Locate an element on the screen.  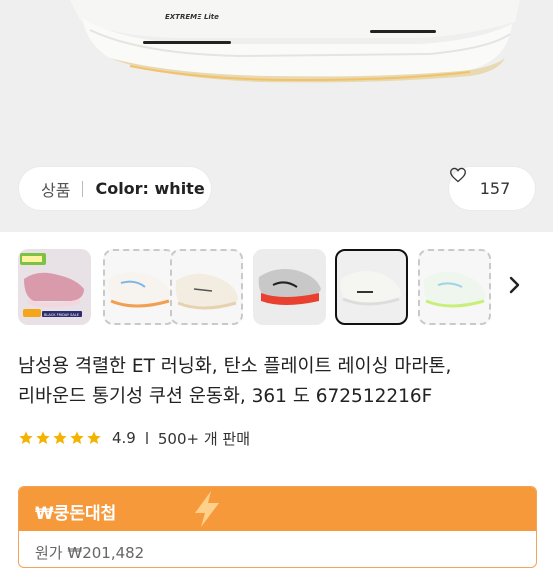
thumbnail-red-silver-sneaker is located at coordinates (289, 287).